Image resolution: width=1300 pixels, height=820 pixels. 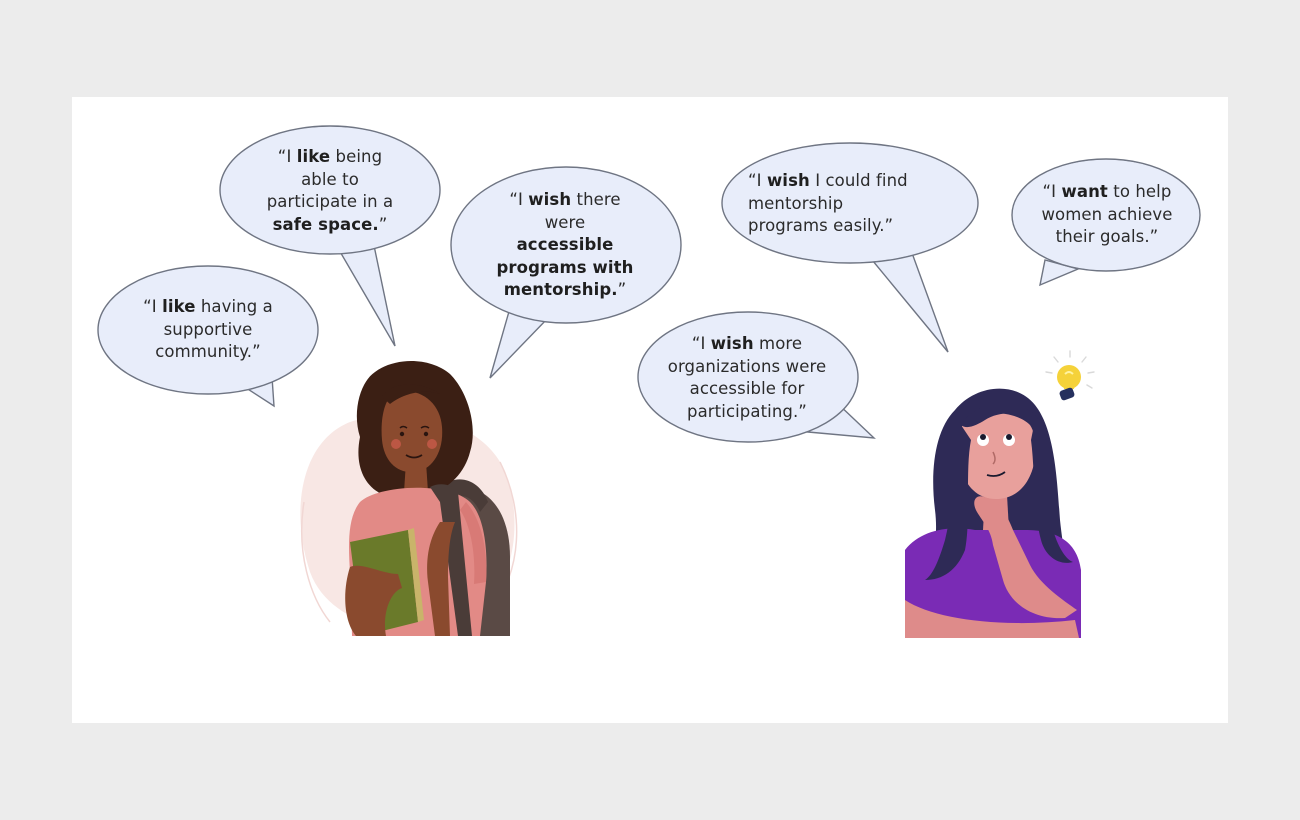 I want to click on quote-emphasis: programs with, so click(x=565, y=267).